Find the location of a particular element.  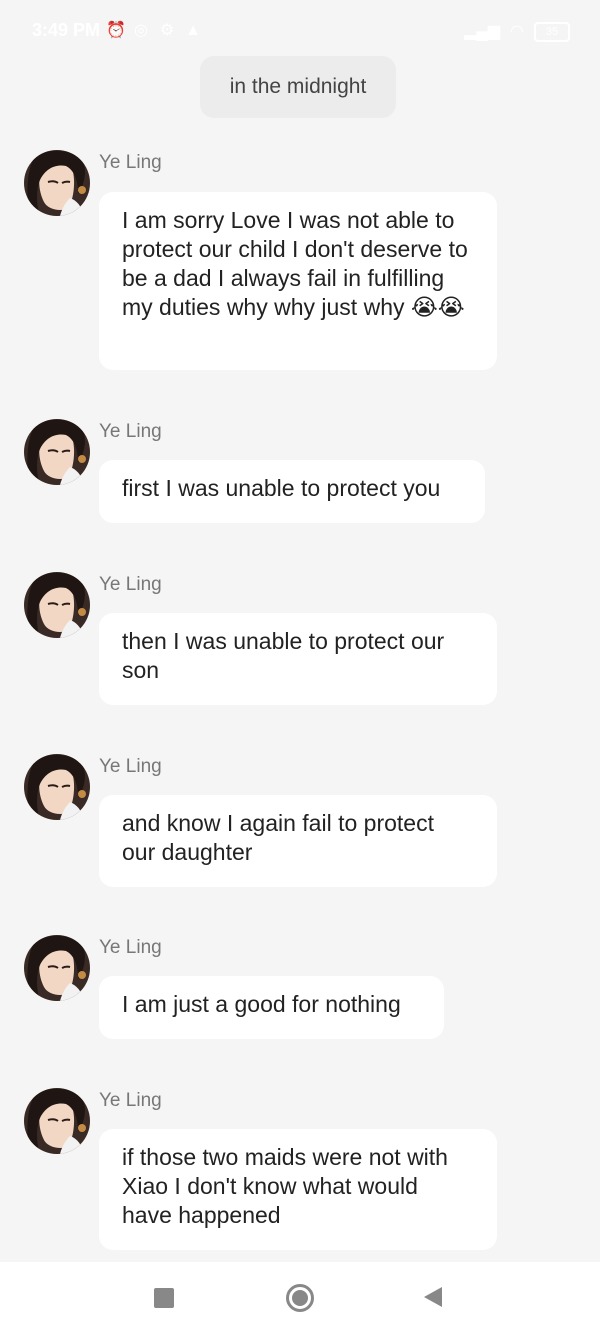

signal-icon: ▂▄▆ is located at coordinates (482, 31).